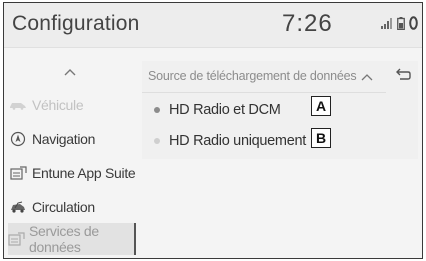 The image size is (426, 261). Describe the element at coordinates (63, 207) in the screenshot. I see `sidebar-item-label: Circulation` at that location.